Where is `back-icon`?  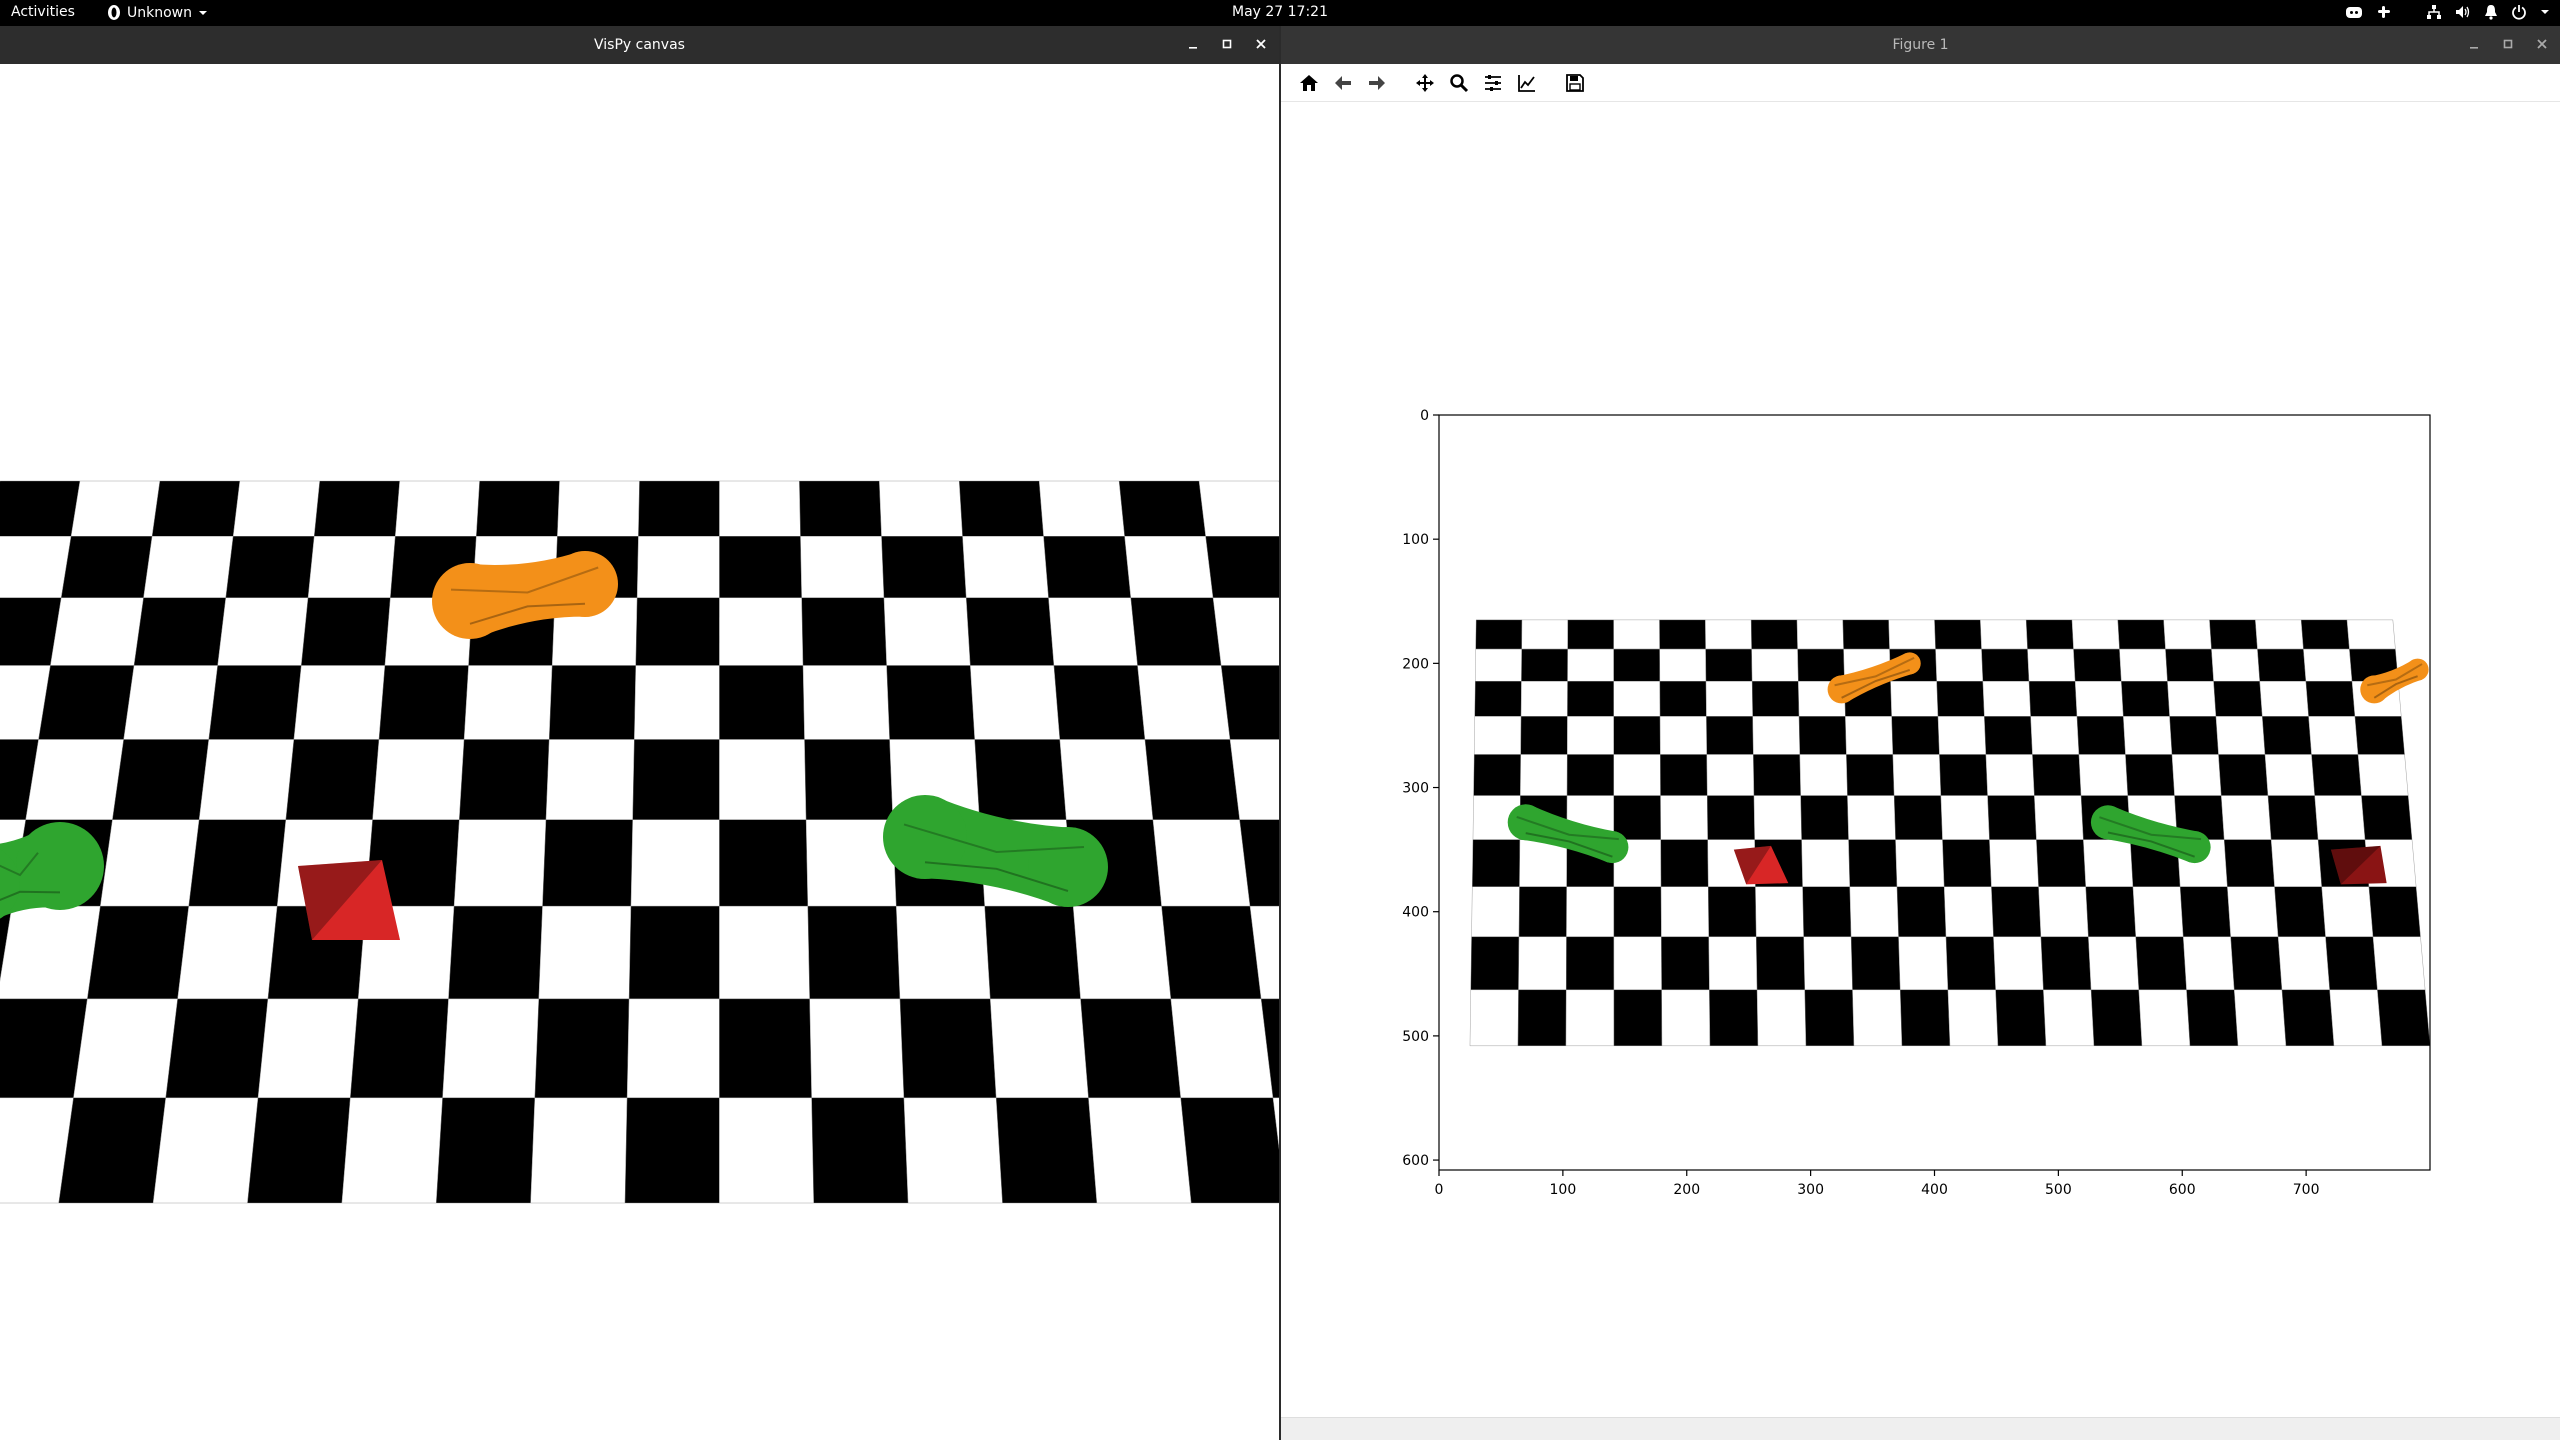 back-icon is located at coordinates (1343, 83).